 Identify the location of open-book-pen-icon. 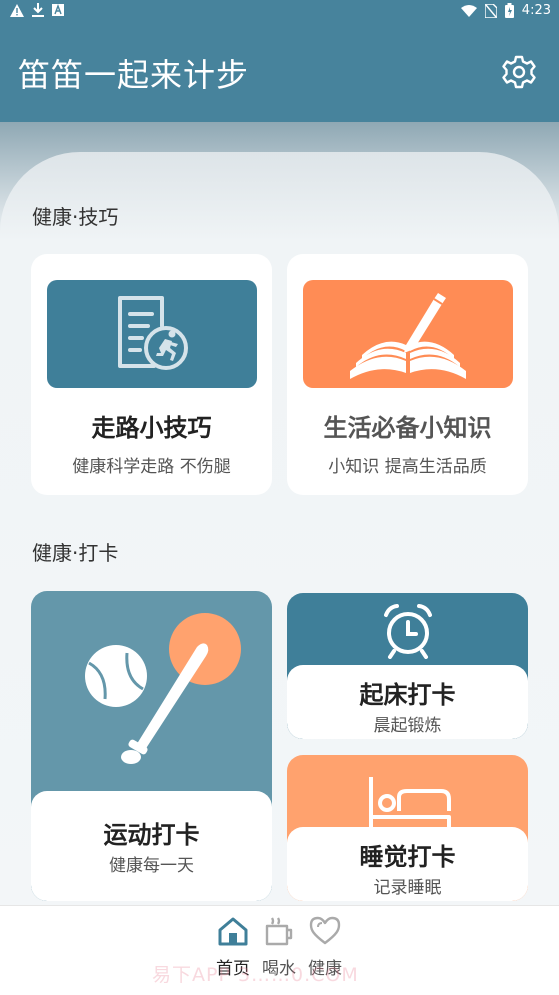
(408, 336).